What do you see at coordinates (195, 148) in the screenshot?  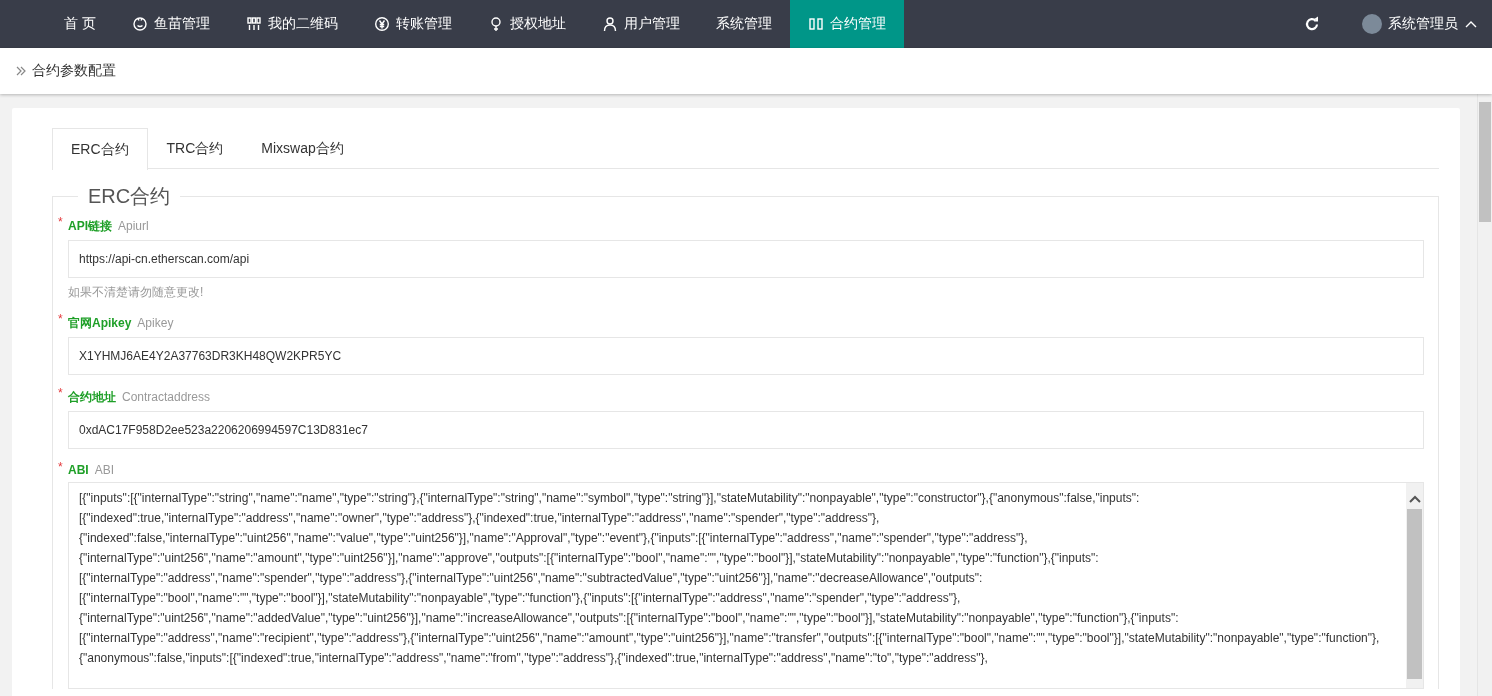 I see `tab: TRC合约` at bounding box center [195, 148].